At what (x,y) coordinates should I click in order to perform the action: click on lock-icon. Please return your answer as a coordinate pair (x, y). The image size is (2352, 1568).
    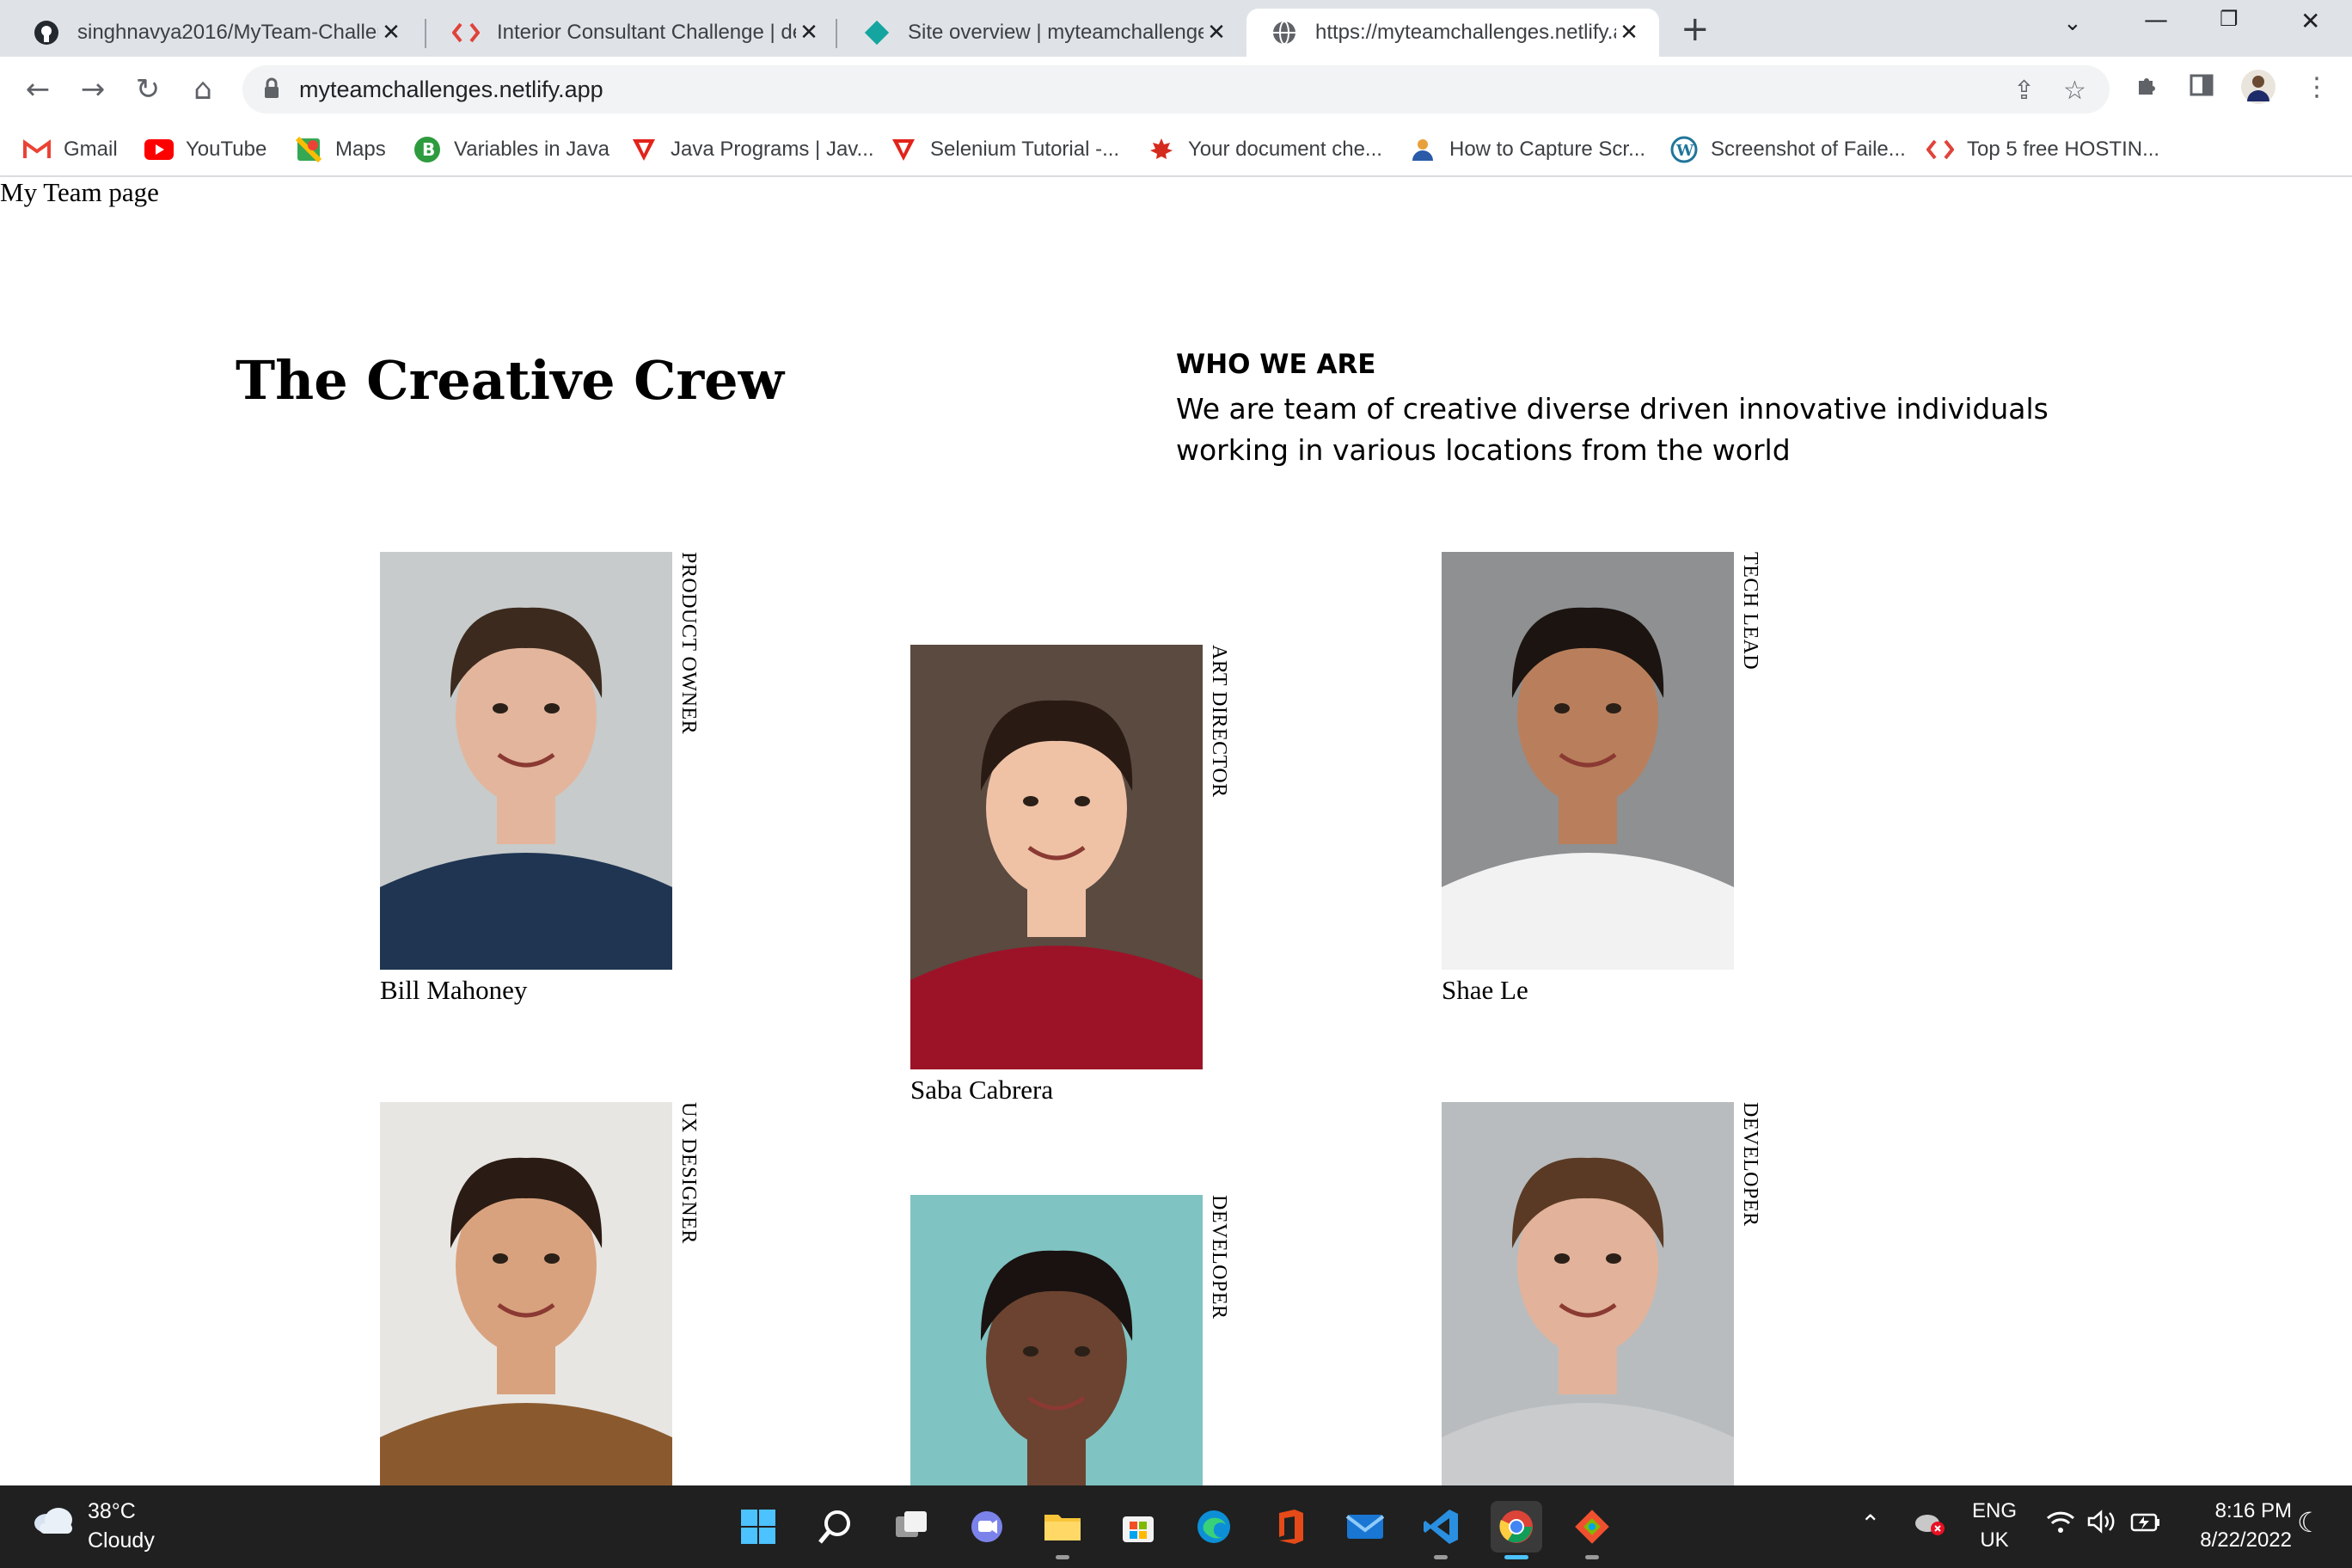
    Looking at the image, I should click on (271, 90).